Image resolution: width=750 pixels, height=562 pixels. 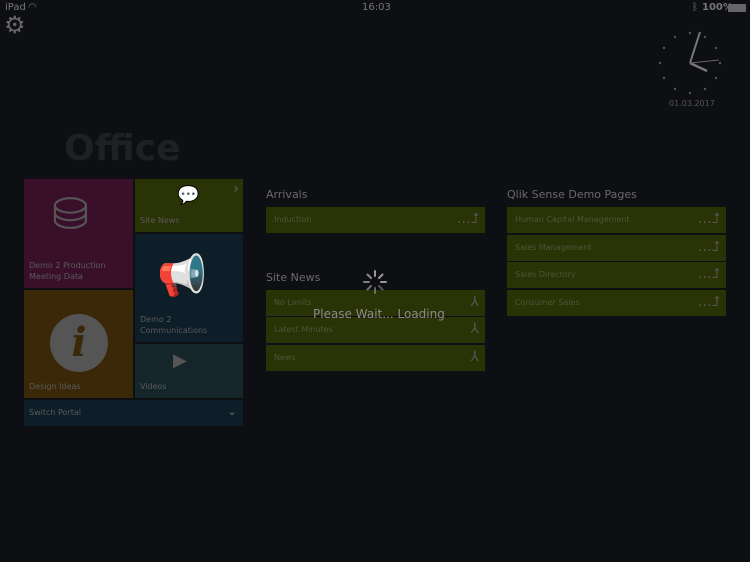 What do you see at coordinates (236, 189) in the screenshot?
I see `chevron-right-icon: ›` at bounding box center [236, 189].